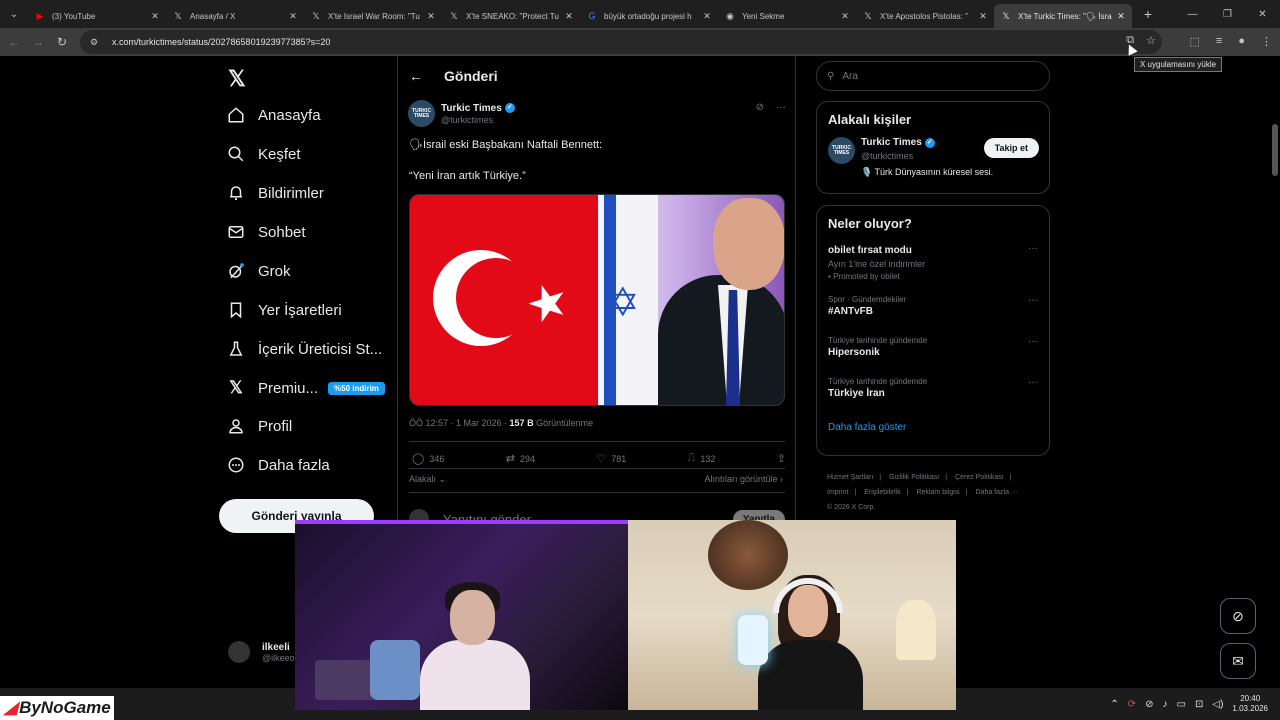  I want to click on nav-messages: Sohbet, so click(266, 232).